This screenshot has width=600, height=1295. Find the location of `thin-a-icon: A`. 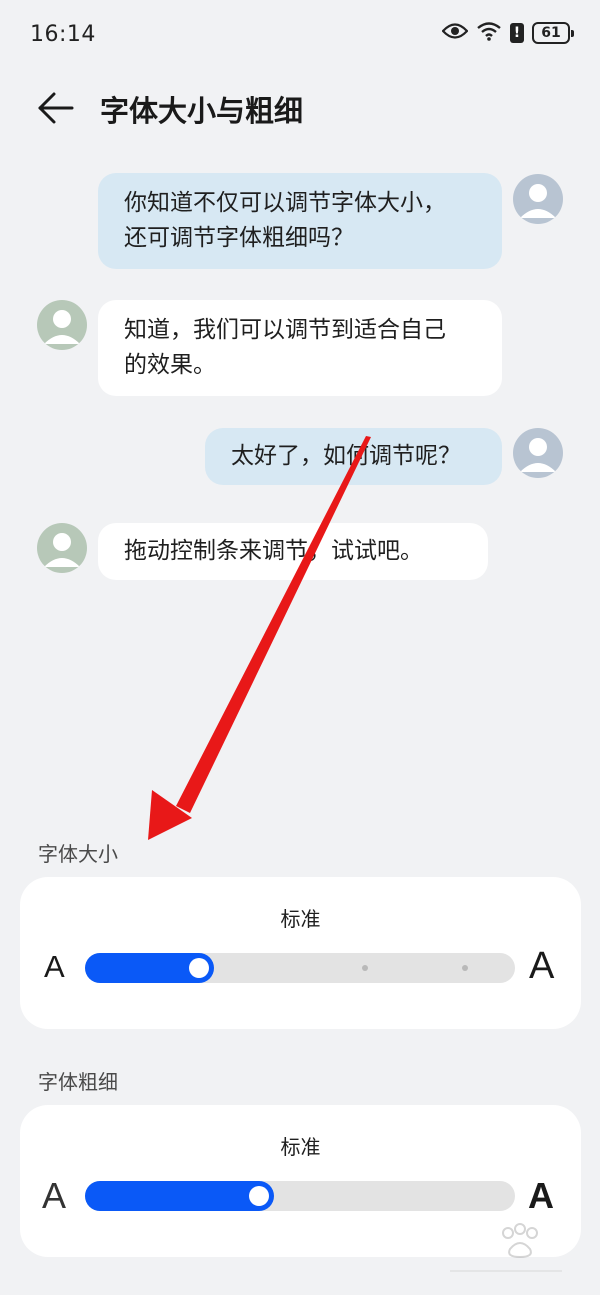

thin-a-icon: A is located at coordinates (54, 1195).